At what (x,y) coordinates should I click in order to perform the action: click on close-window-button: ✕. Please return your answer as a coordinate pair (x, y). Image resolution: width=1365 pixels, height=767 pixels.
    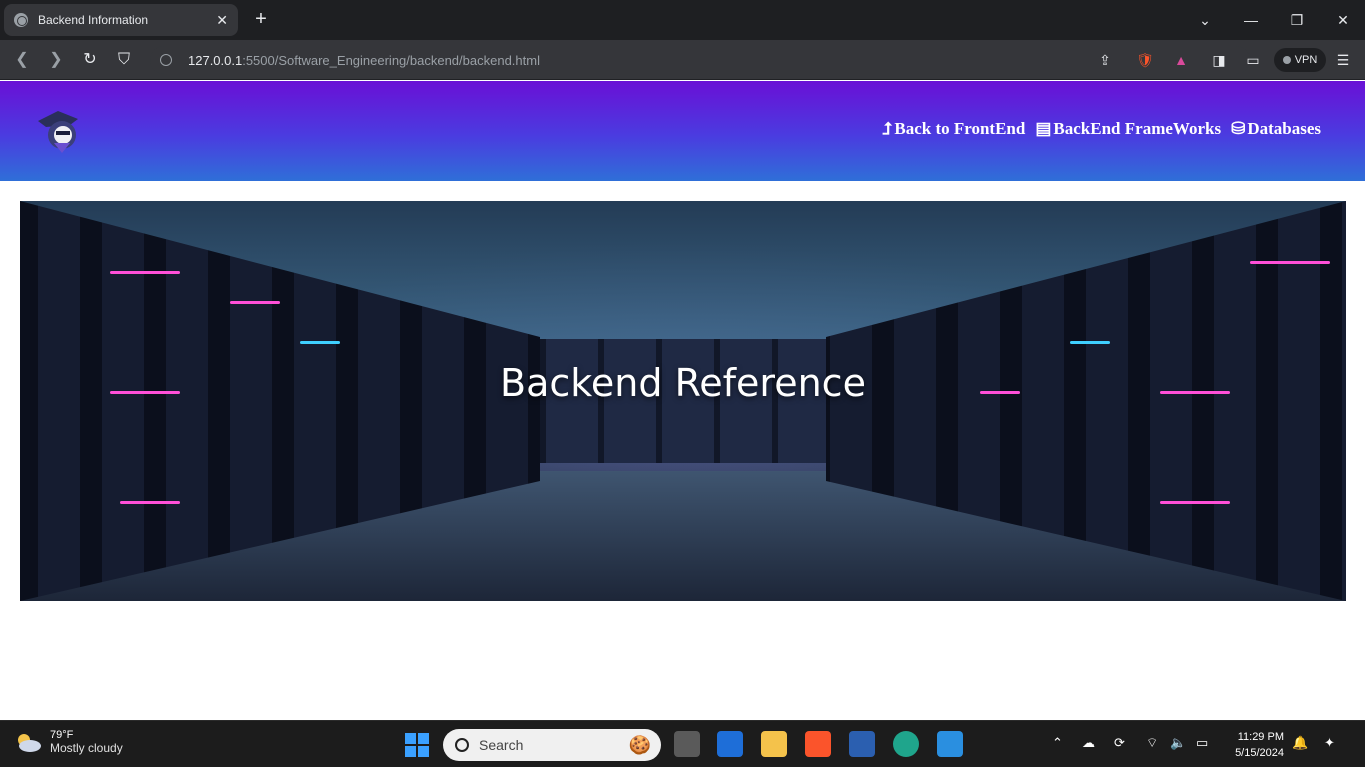
    Looking at the image, I should click on (1342, 20).